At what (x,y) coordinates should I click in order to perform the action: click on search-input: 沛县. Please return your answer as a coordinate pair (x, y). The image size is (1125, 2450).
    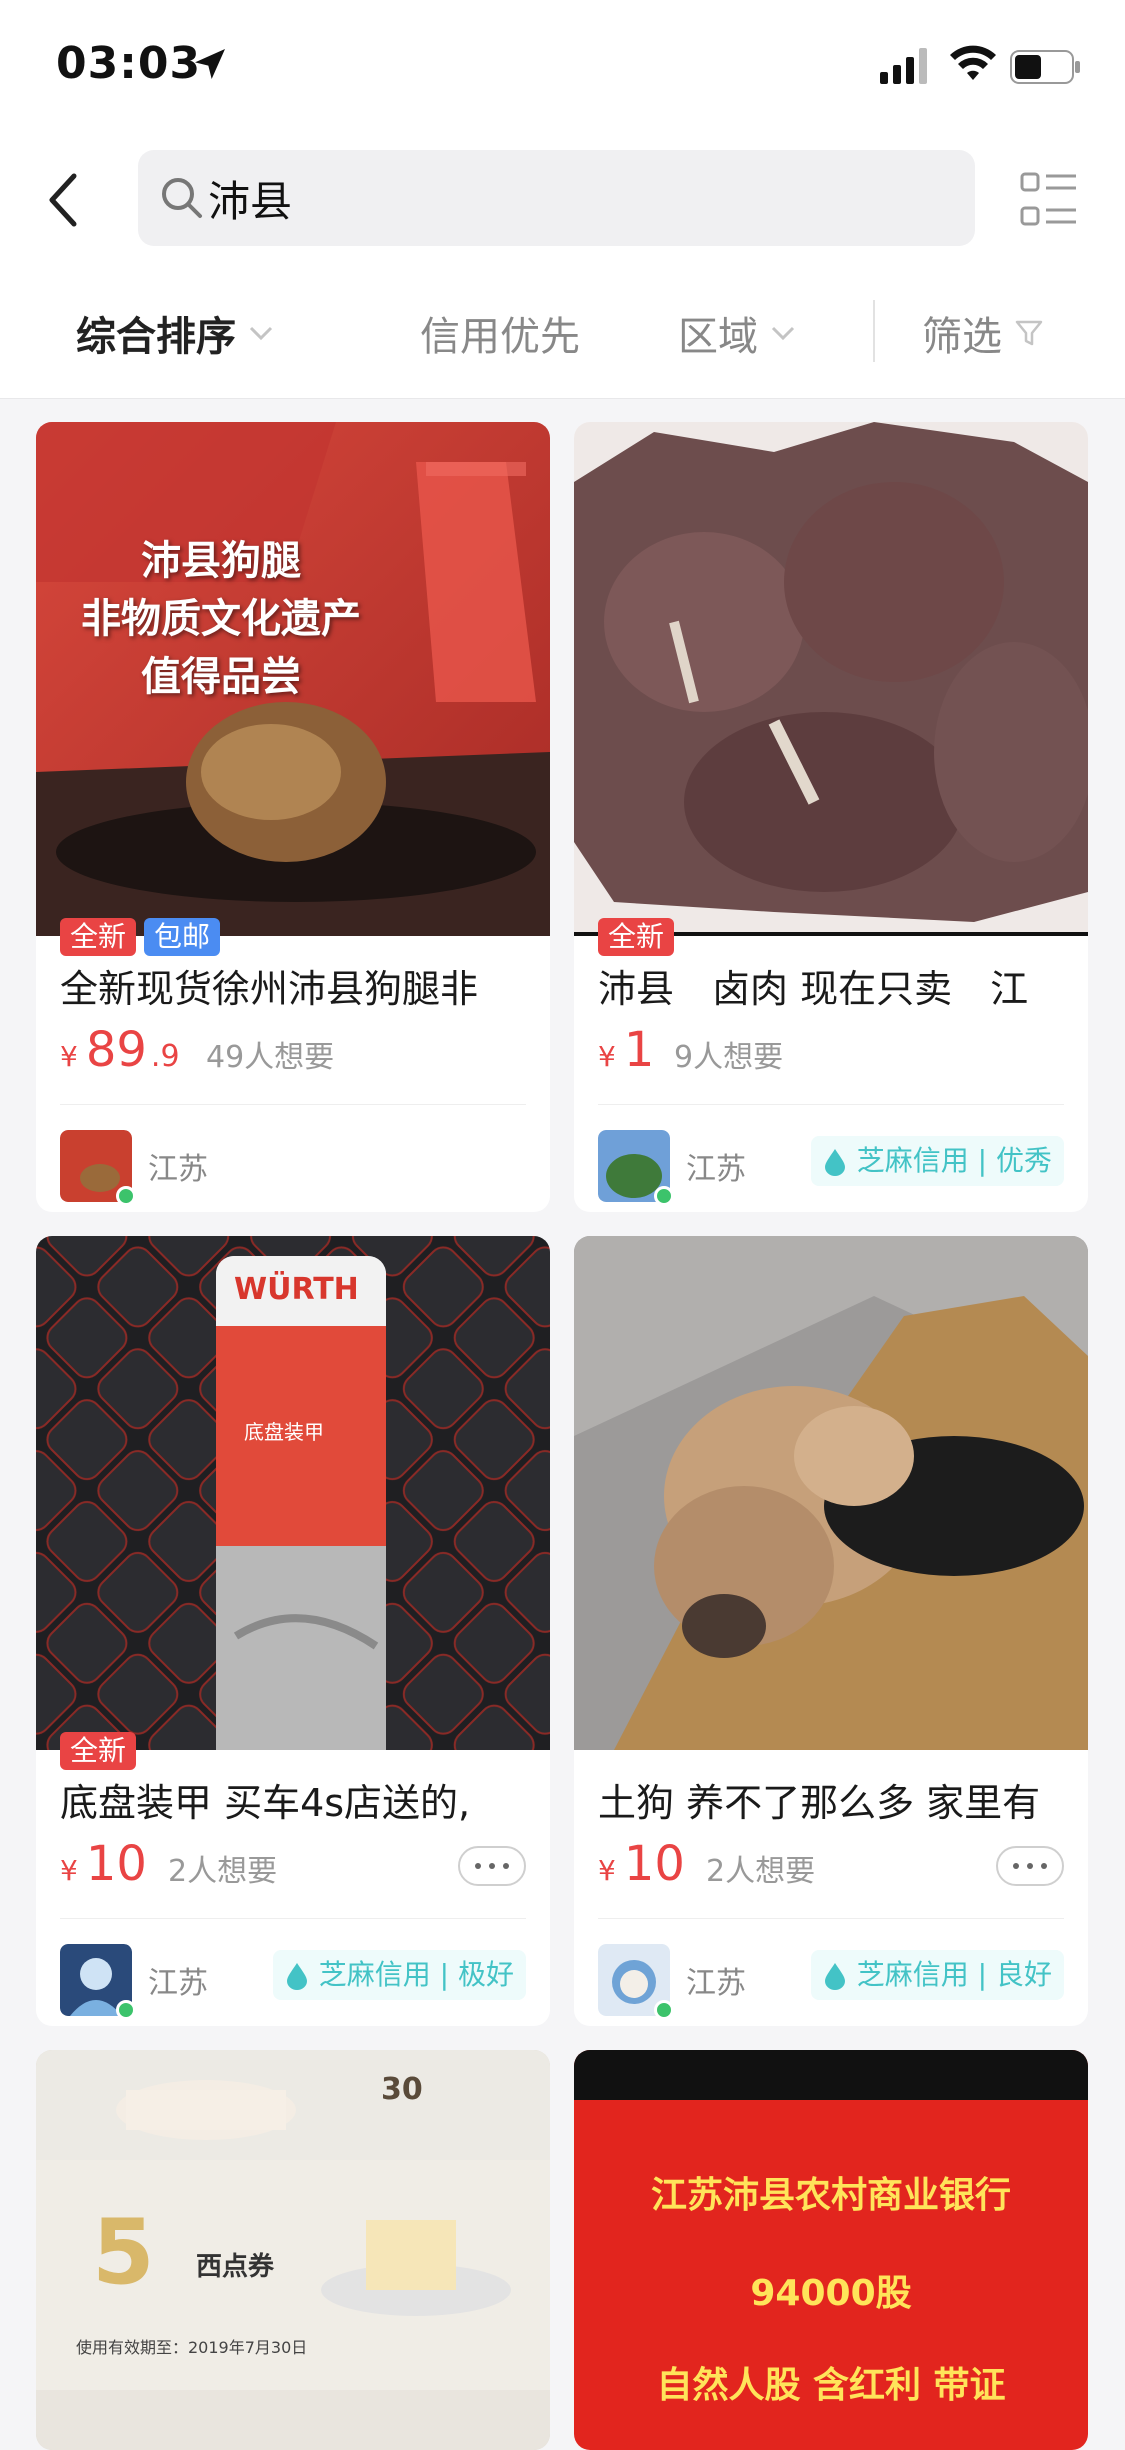
    Looking at the image, I should click on (556, 198).